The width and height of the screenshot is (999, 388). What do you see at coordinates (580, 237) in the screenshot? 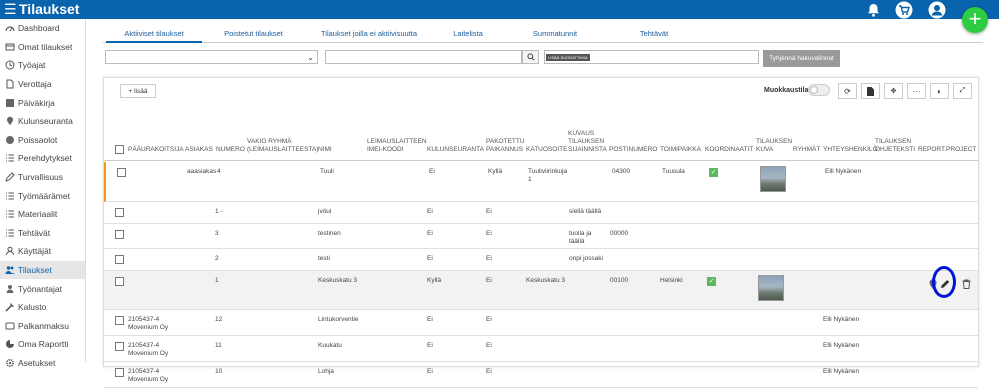
I see `cell-kuvaus: tuolla ja täällä` at bounding box center [580, 237].